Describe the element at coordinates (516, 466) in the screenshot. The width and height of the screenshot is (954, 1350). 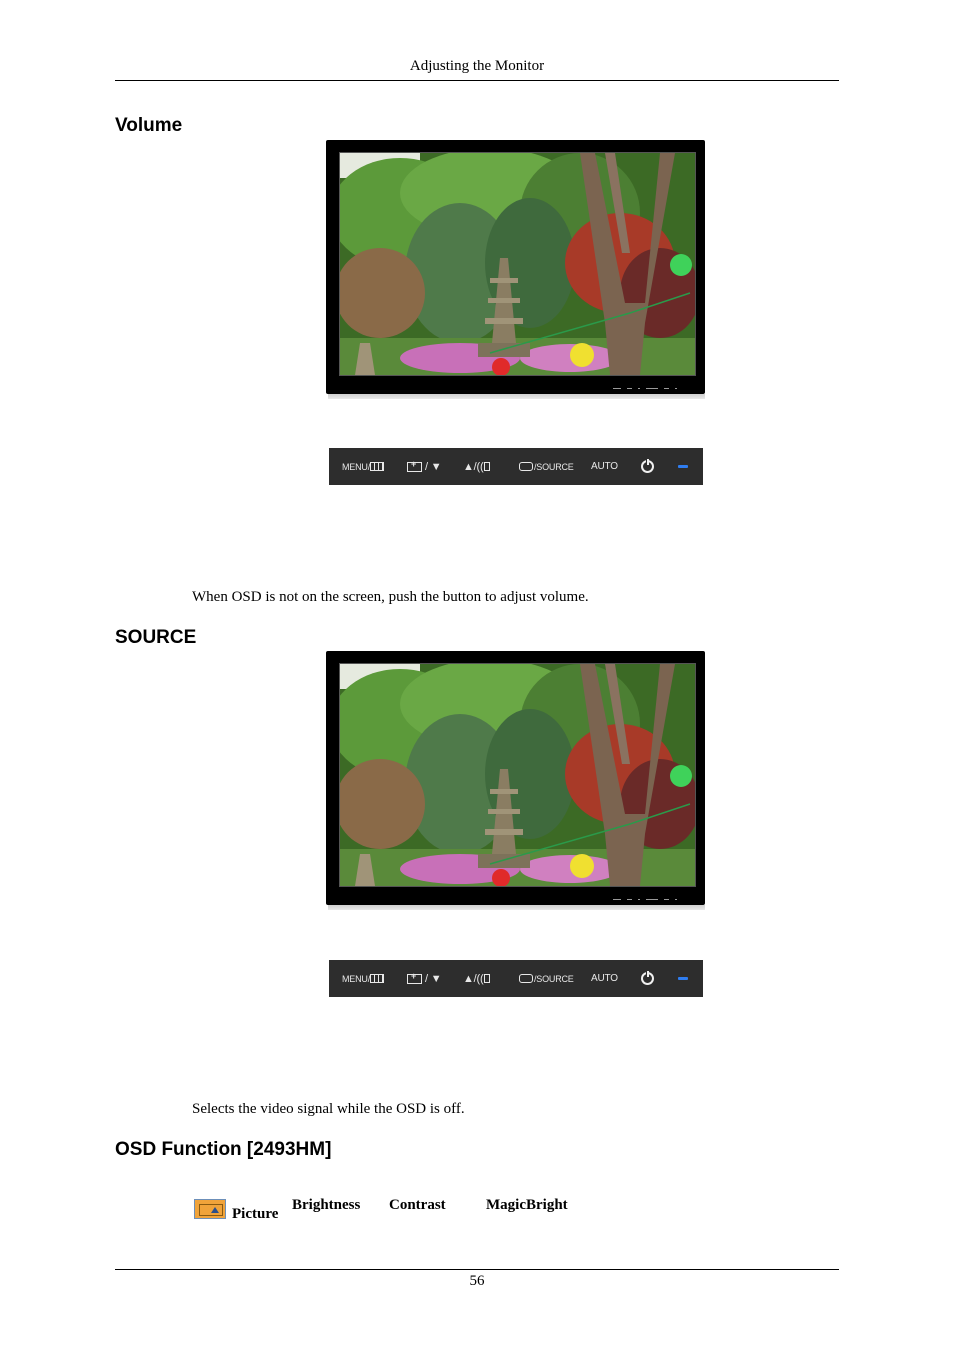
I see `monitor-button-bar-volume: MENU/ / ▼ ▲/(( /SOURCE AUTO` at that location.